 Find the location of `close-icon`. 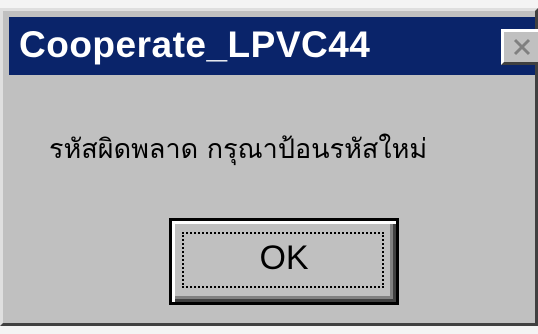

close-icon is located at coordinates (522, 47).